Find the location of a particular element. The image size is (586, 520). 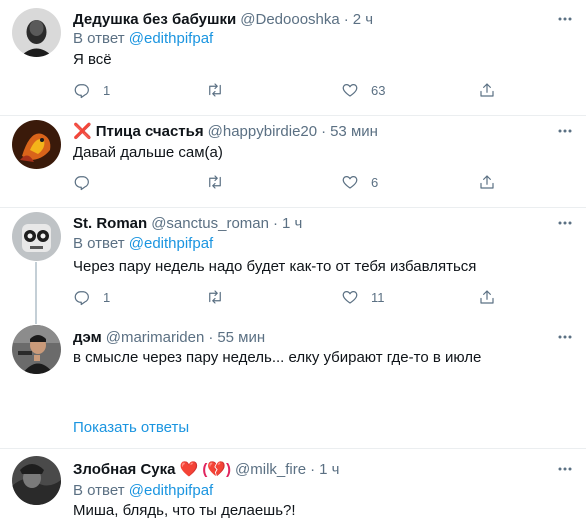

cross-emoji: ❌ is located at coordinates (82, 131).